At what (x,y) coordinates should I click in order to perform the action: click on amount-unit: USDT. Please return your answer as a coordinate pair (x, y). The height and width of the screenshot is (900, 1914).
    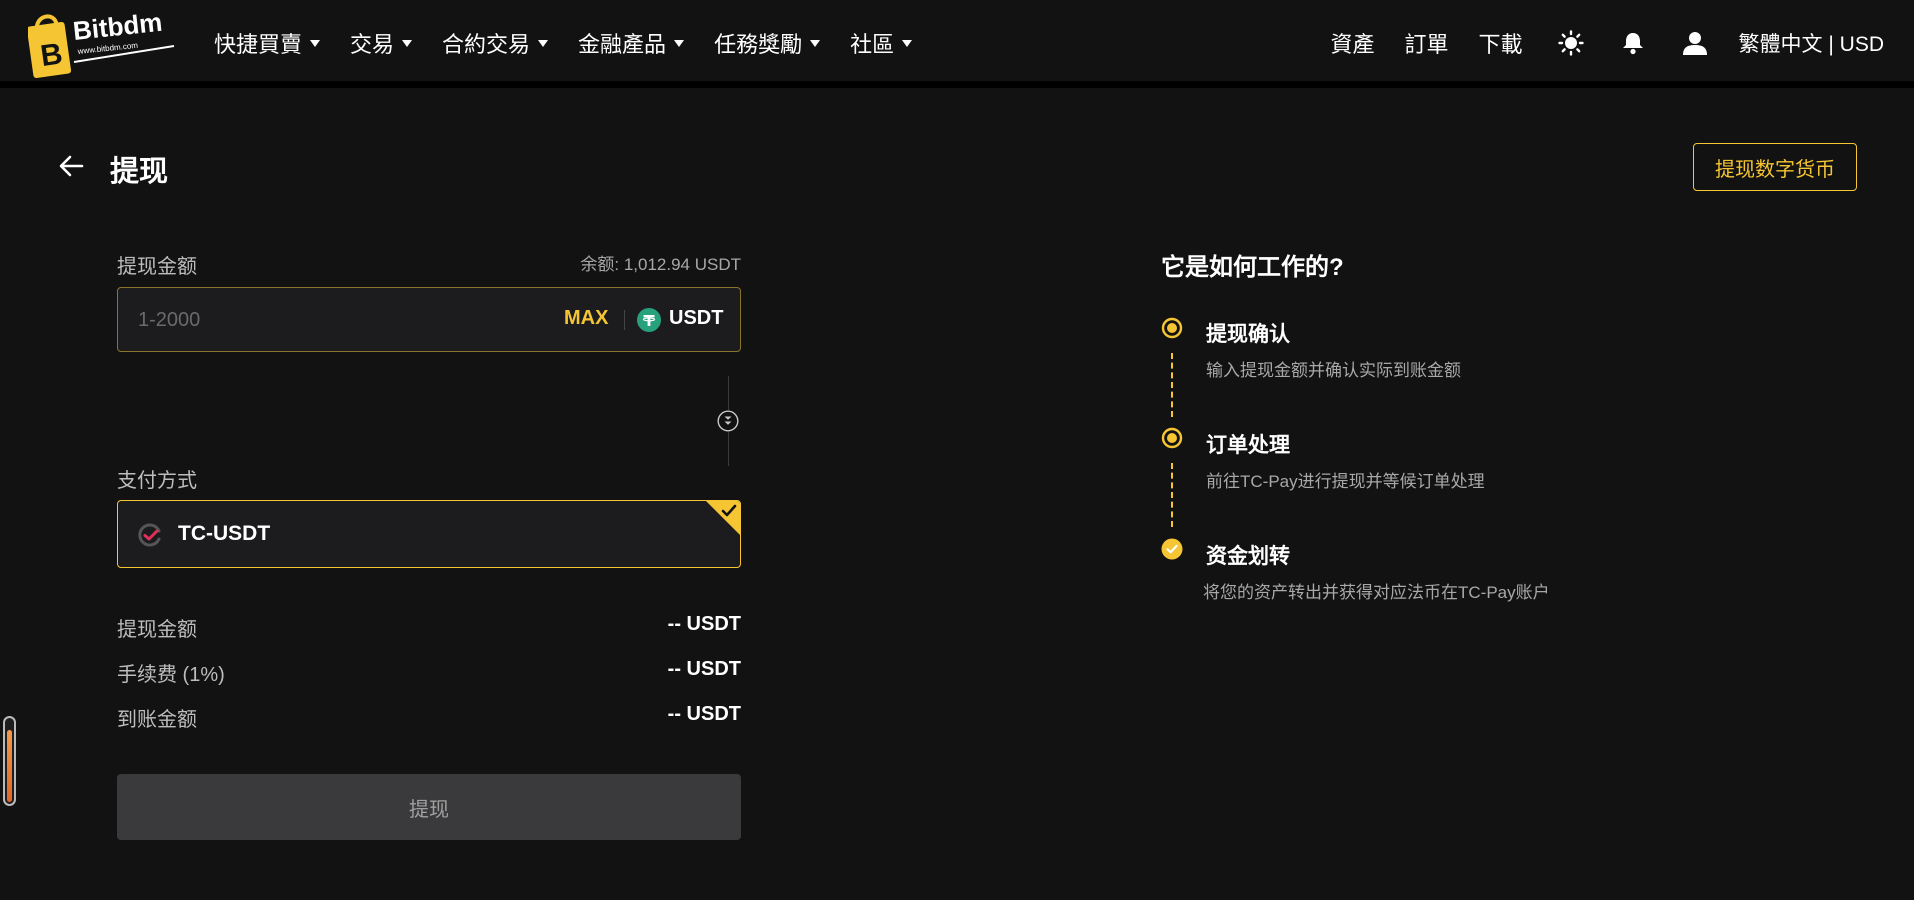
    Looking at the image, I should click on (696, 318).